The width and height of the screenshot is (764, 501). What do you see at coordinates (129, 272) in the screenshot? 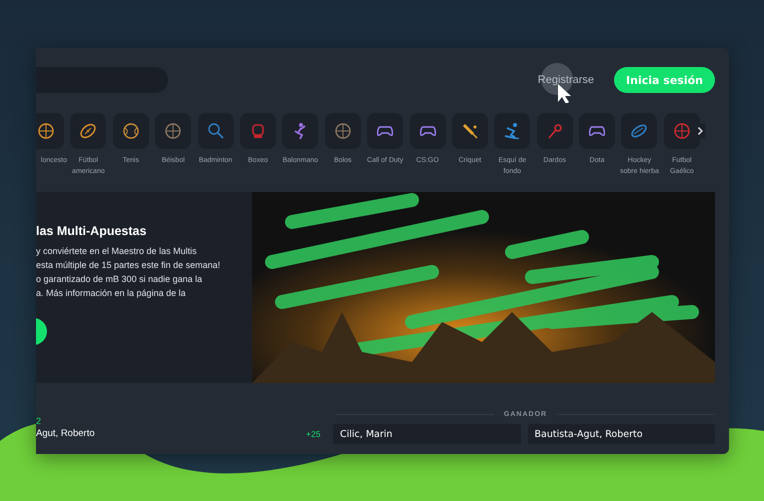
I see `banner-text: y conviértete en el Maestro de las Multis esta múltiple de 15 partes este fin de semana! o garantizado de mB 300 si nadie gana la a. Más información en la página de la` at bounding box center [129, 272].